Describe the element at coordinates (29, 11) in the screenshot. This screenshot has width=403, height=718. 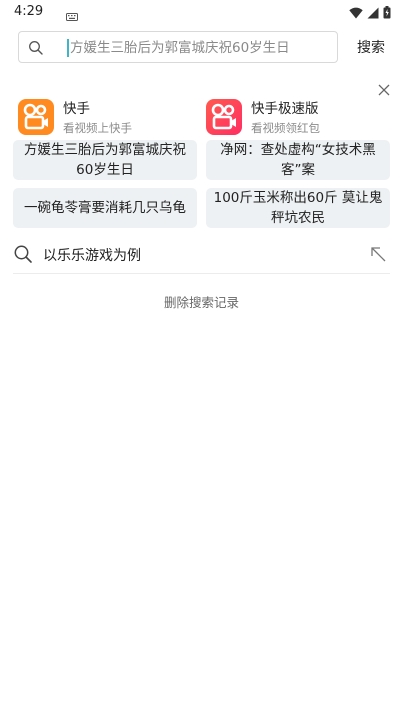
I see `status-time: 4:29` at that location.